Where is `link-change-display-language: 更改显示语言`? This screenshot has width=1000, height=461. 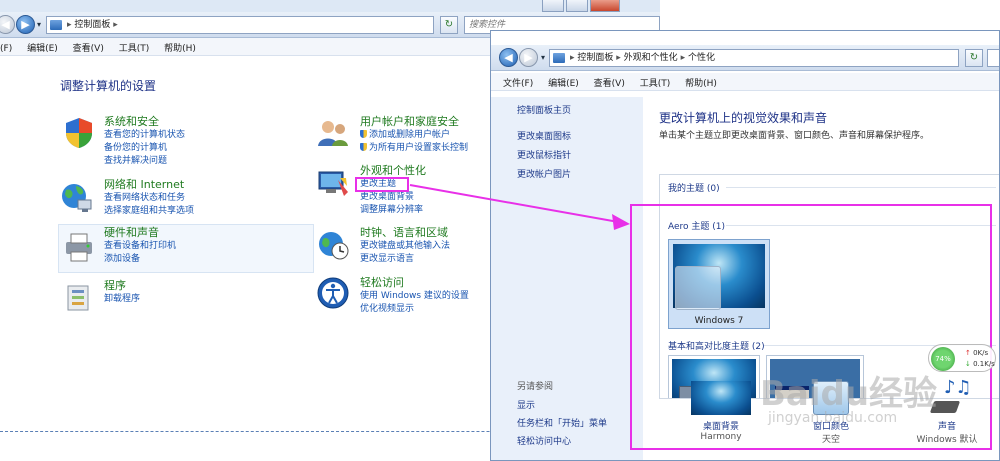 link-change-display-language: 更改显示语言 is located at coordinates (405, 259).